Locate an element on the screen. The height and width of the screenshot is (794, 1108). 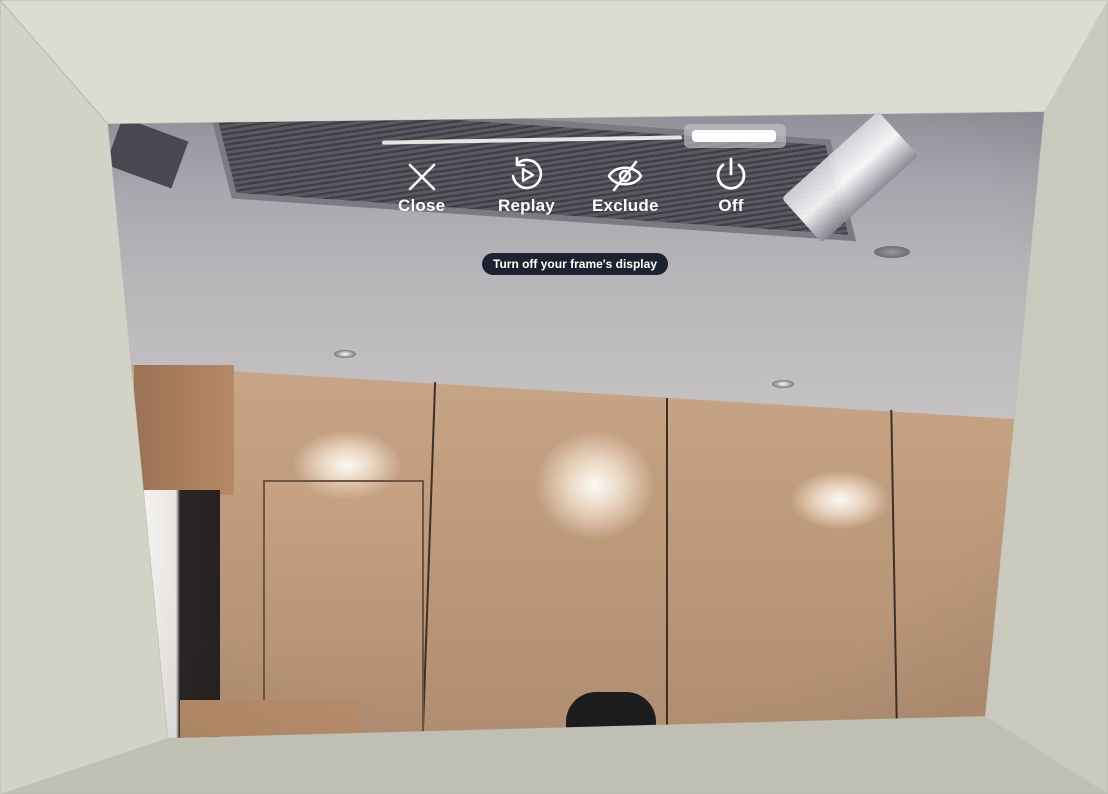
power-icon is located at coordinates (731, 173).